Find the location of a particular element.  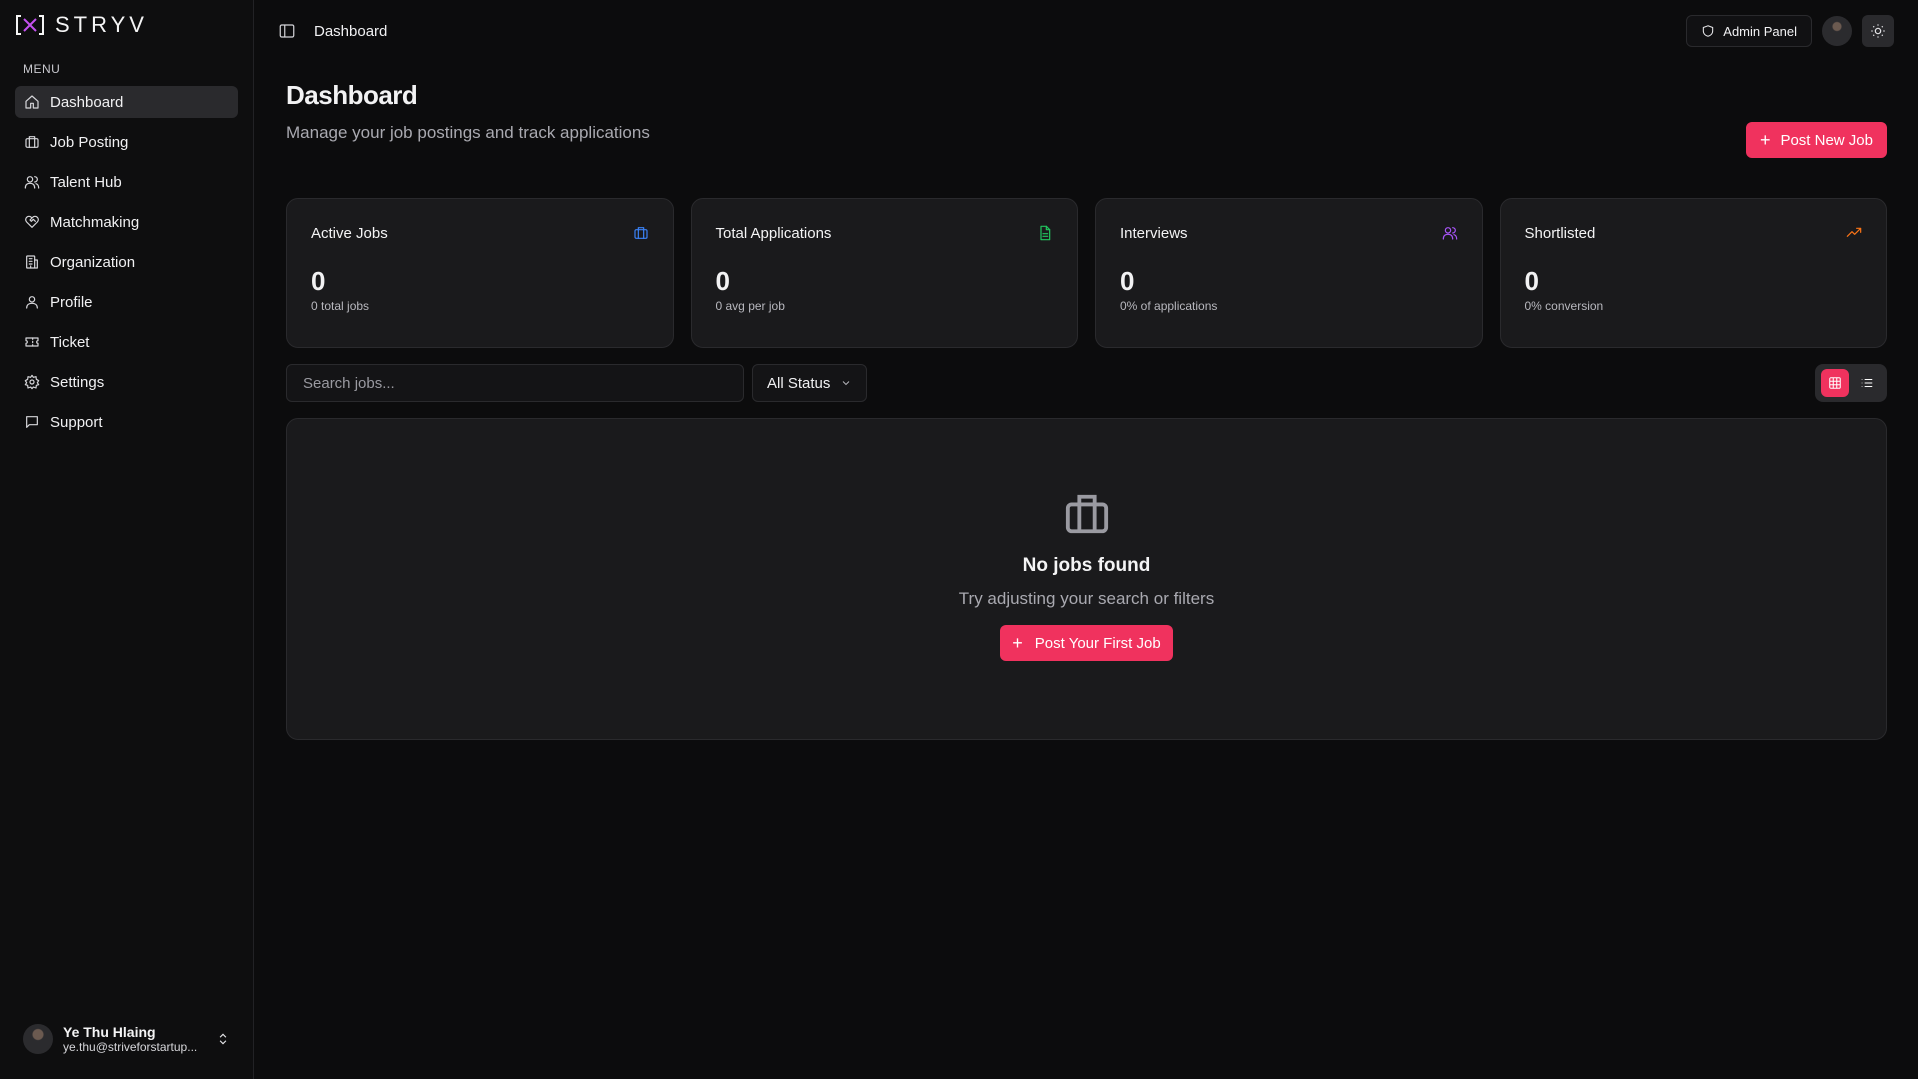

stat-caption: 0% conversion is located at coordinates (1564, 306).